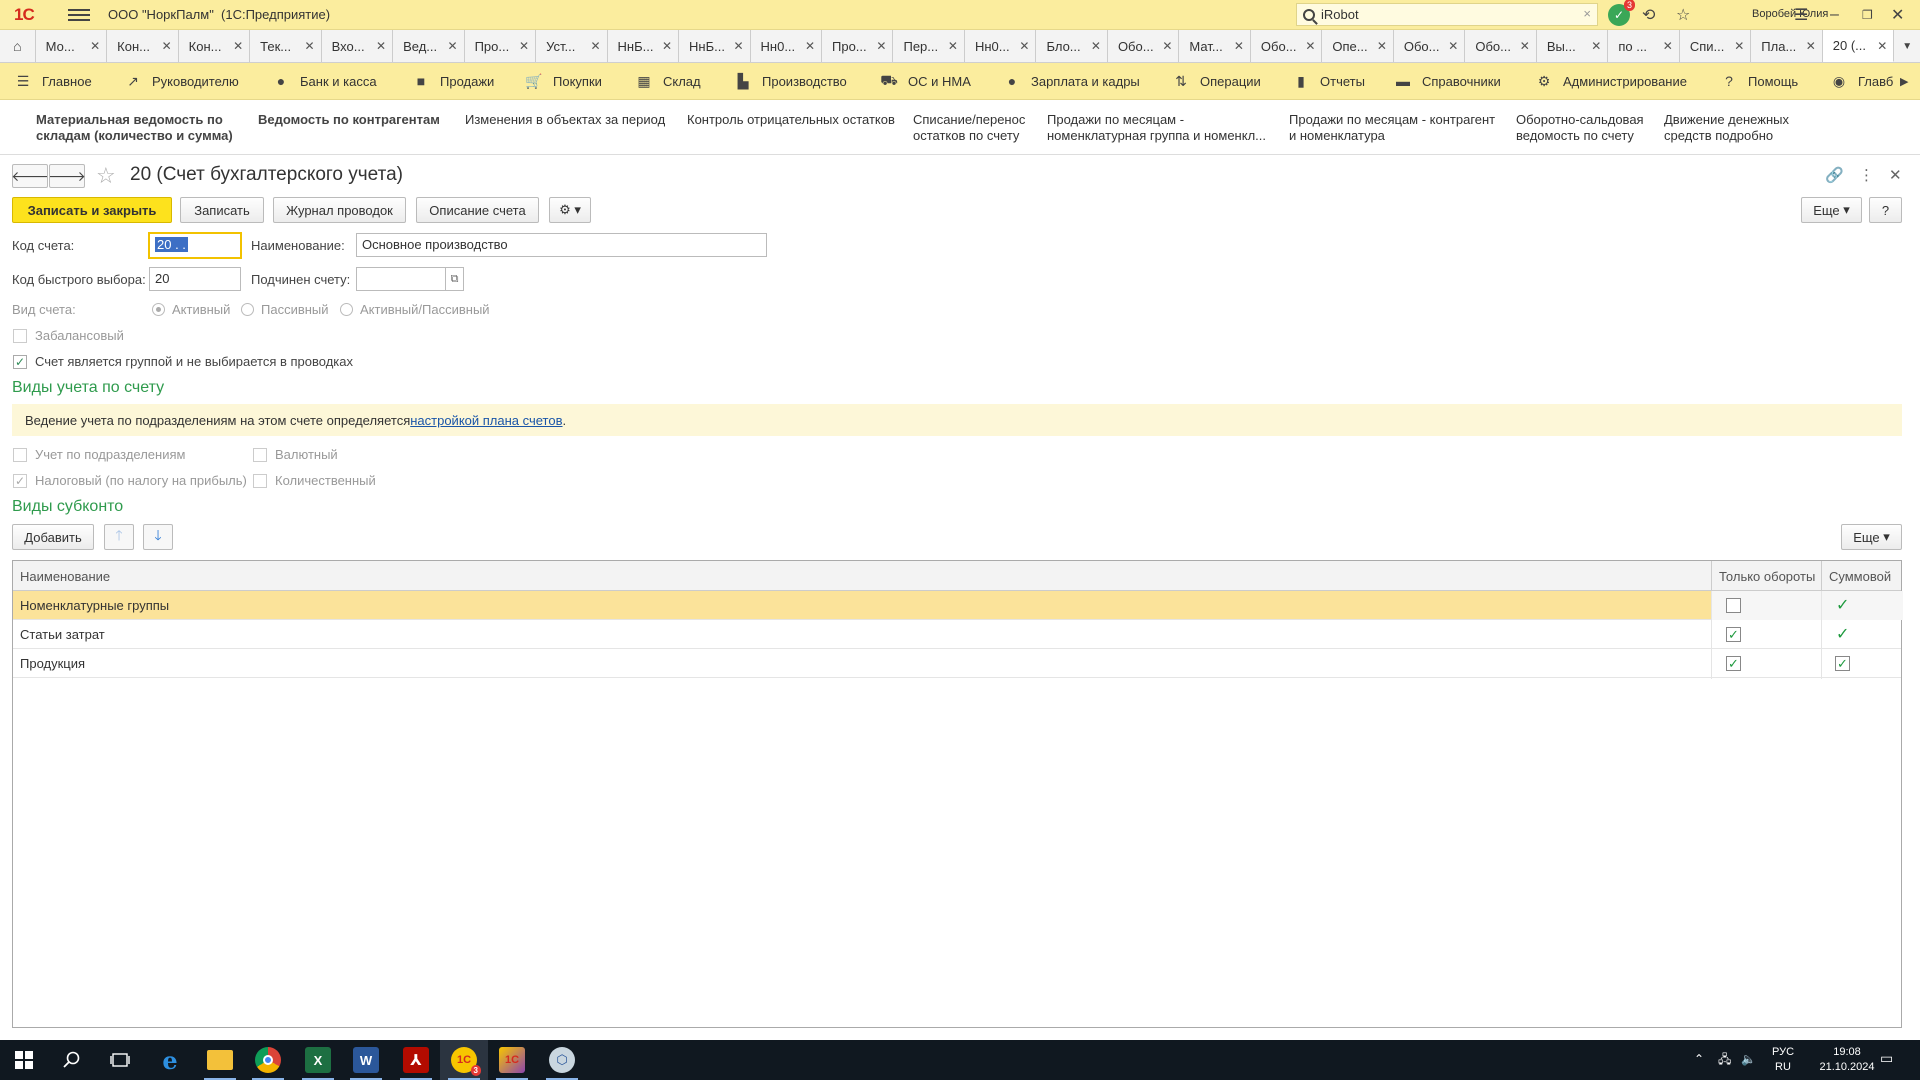 The height and width of the screenshot is (1080, 1920). I want to click on window-tab: Бло... ✕, so click(1072, 46).